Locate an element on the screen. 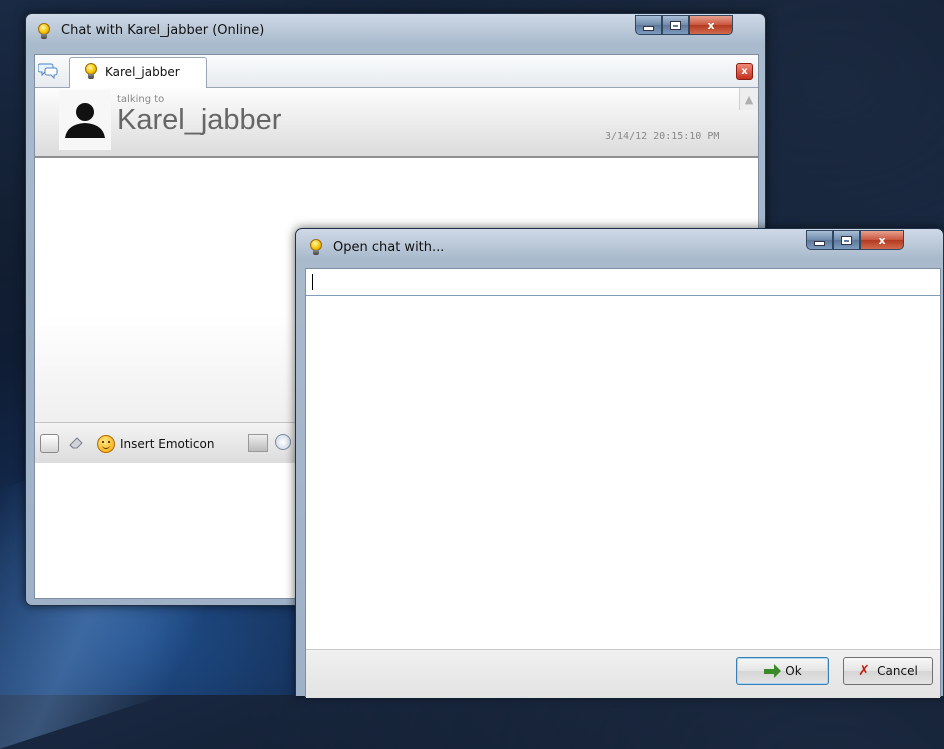  insert-emoticon-button: Insert Emoticon is located at coordinates (155, 444).